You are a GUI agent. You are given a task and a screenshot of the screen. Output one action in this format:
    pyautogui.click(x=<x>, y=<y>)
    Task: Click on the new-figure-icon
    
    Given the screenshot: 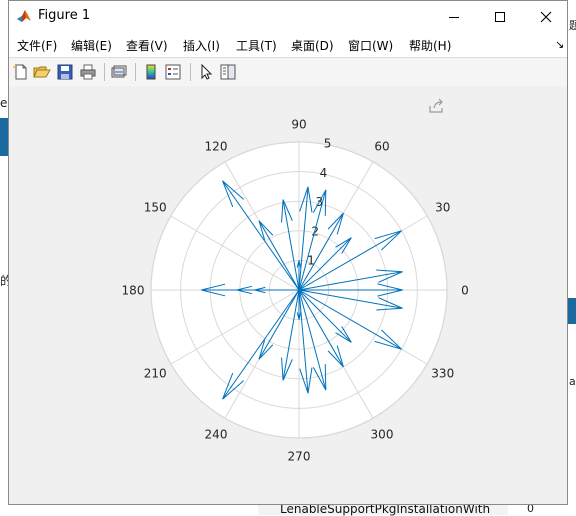 What is the action you would take?
    pyautogui.click(x=21, y=72)
    